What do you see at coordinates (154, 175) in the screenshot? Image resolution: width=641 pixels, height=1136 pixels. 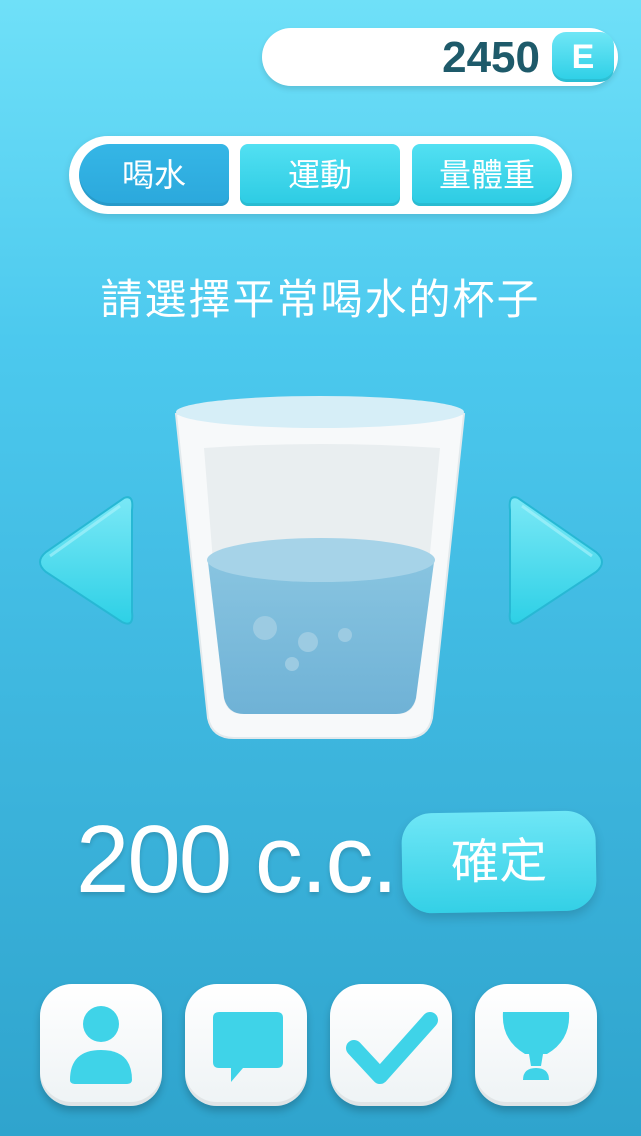 I see `tab-drink-water: 喝水` at bounding box center [154, 175].